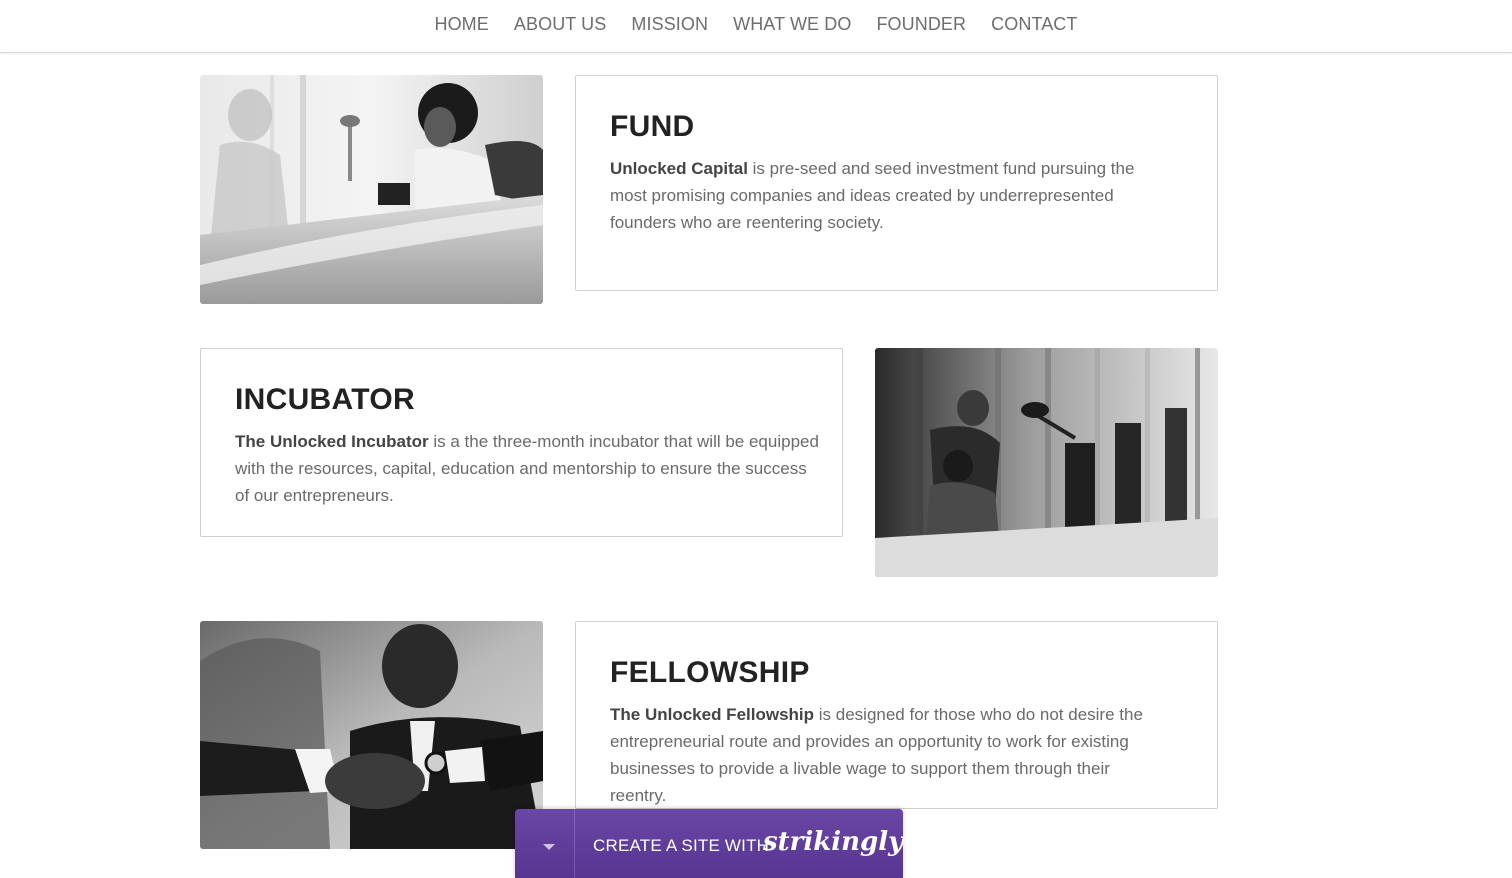 This screenshot has width=1512, height=878. What do you see at coordinates (371, 189) in the screenshot?
I see `fund-photo` at bounding box center [371, 189].